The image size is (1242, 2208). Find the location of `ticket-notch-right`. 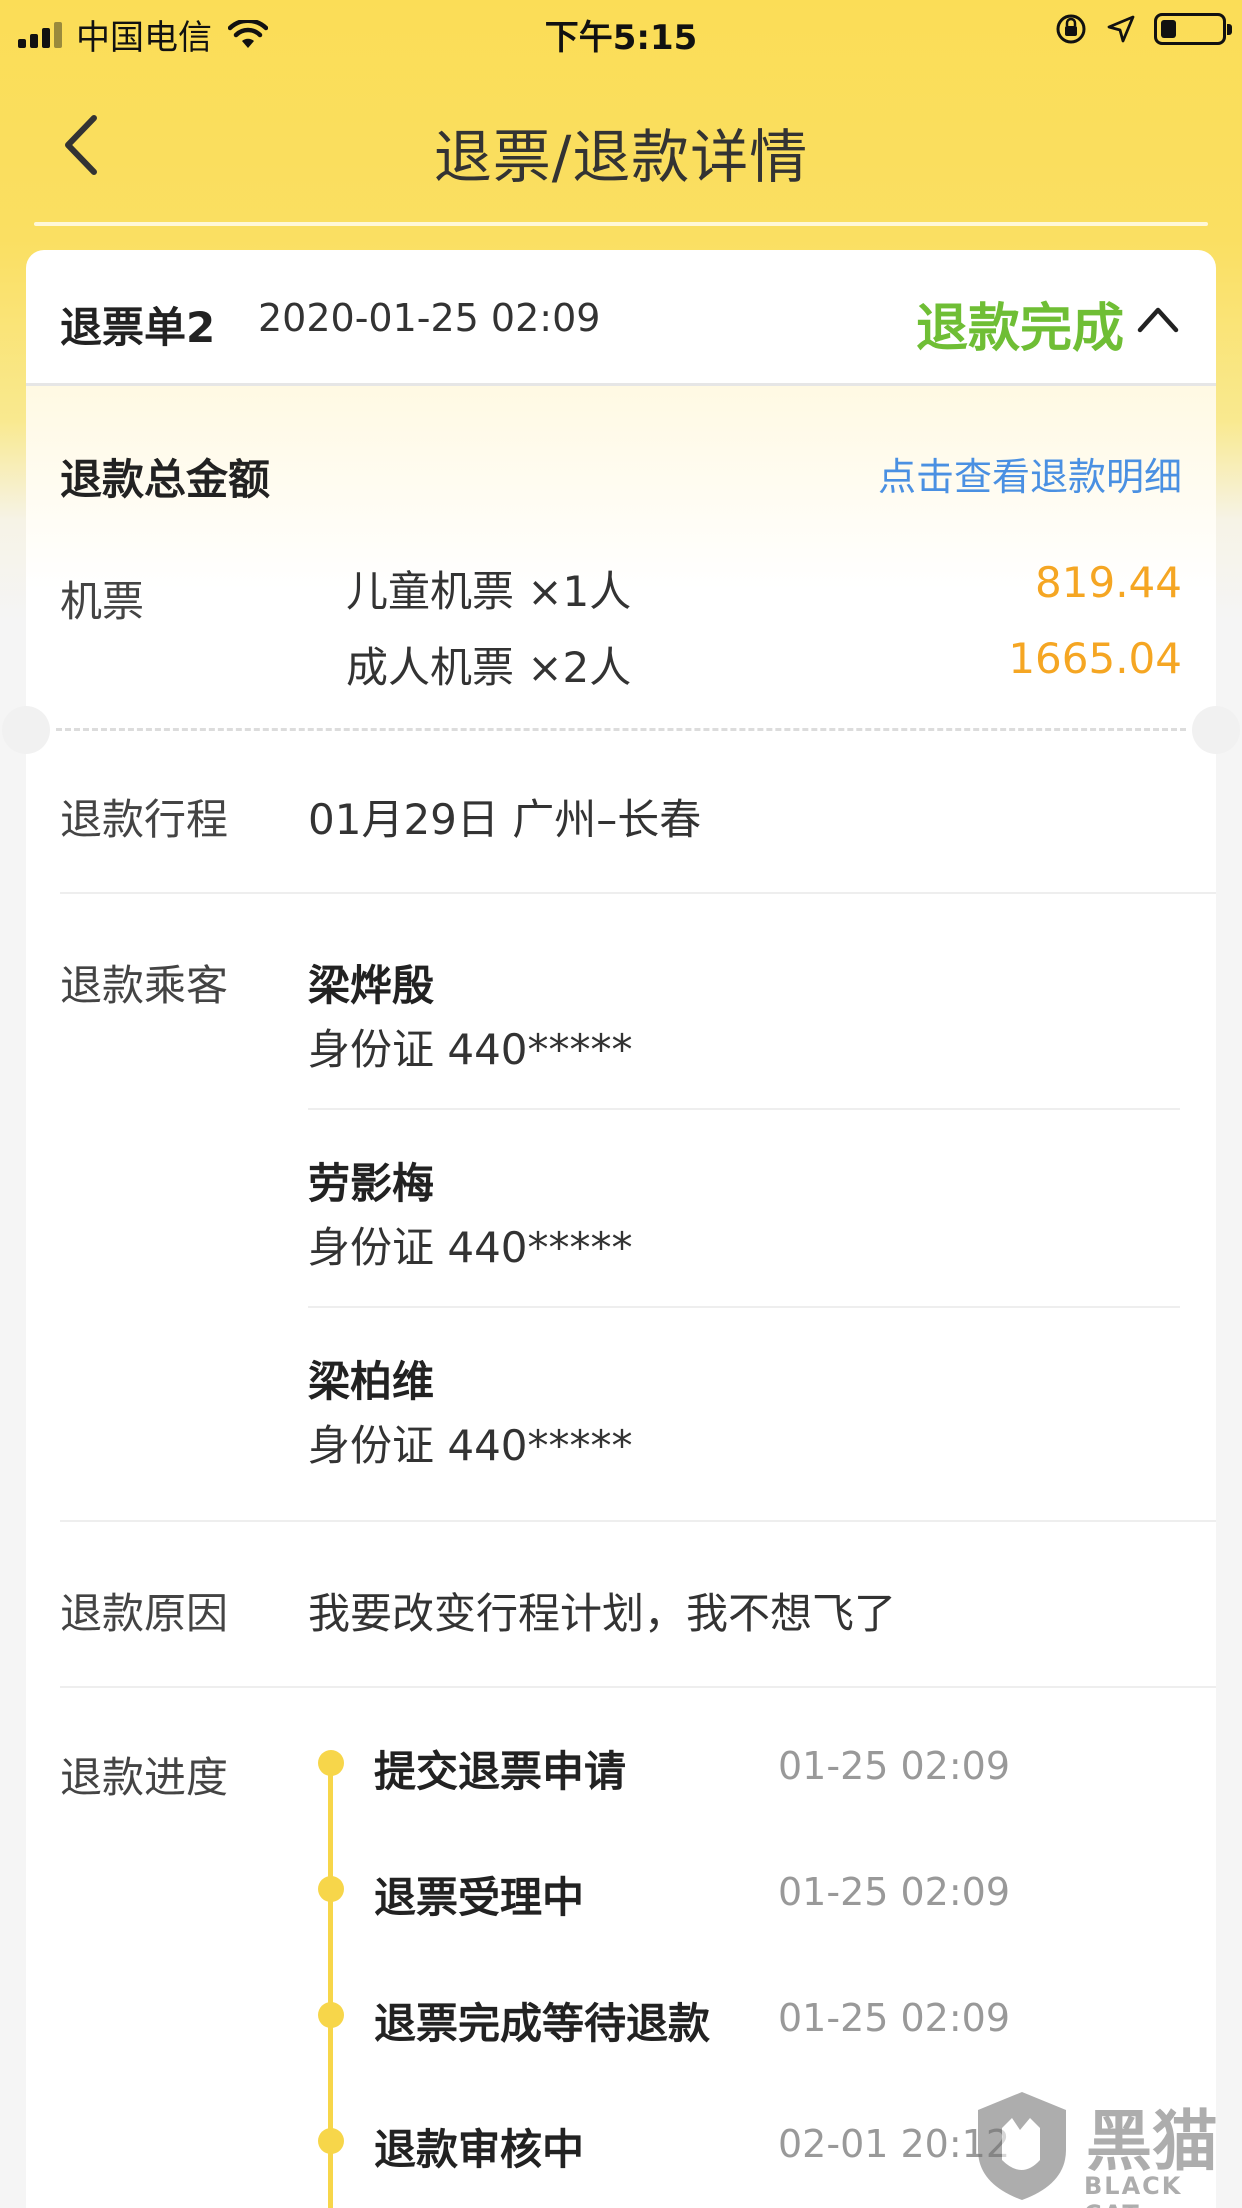

ticket-notch-right is located at coordinates (1216, 730).